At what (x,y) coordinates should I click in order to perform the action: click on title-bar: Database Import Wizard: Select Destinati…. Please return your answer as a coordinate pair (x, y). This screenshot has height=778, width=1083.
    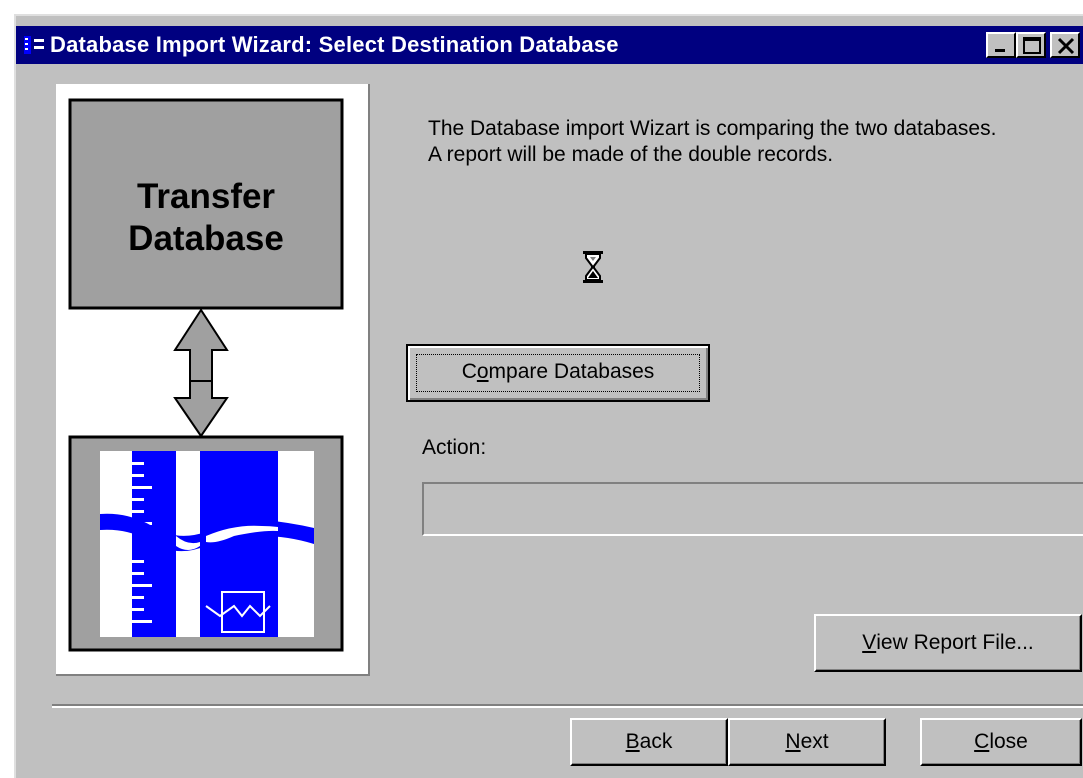
    Looking at the image, I should click on (549, 45).